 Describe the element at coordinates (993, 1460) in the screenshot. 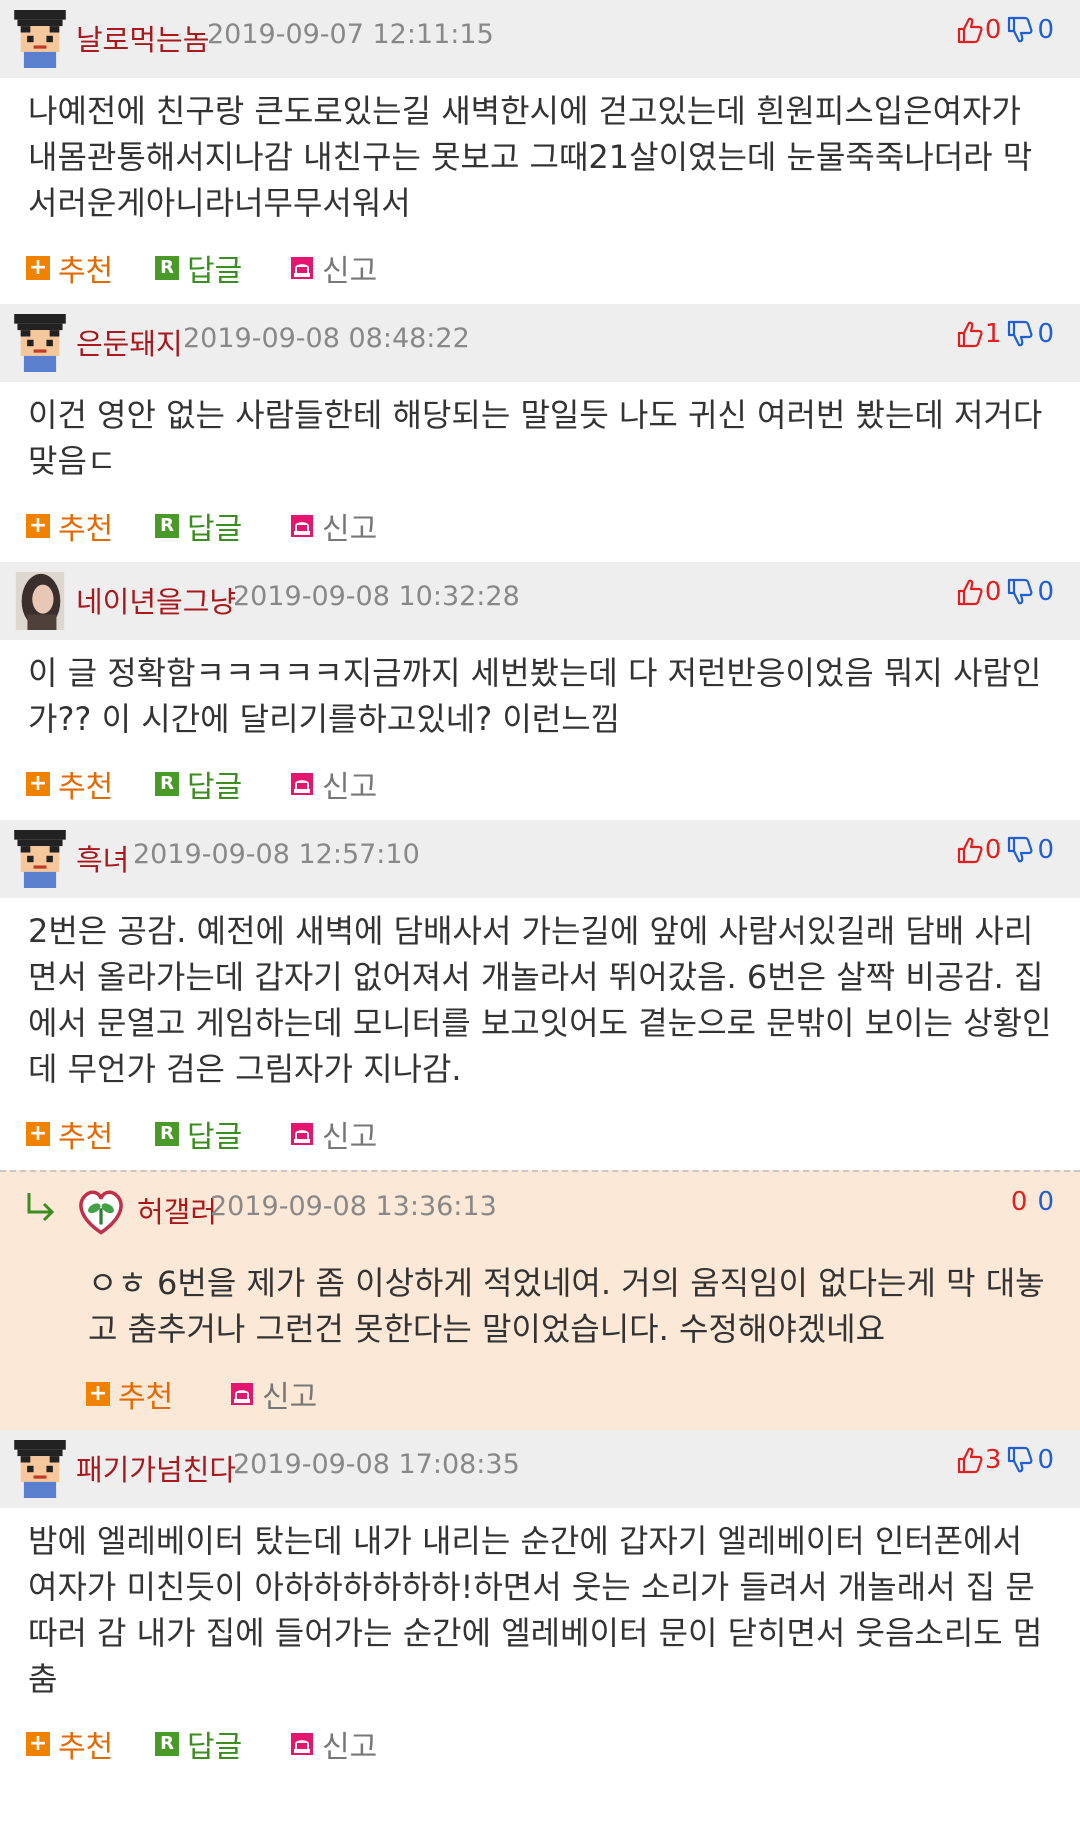

I see `upvote-count: 3` at that location.